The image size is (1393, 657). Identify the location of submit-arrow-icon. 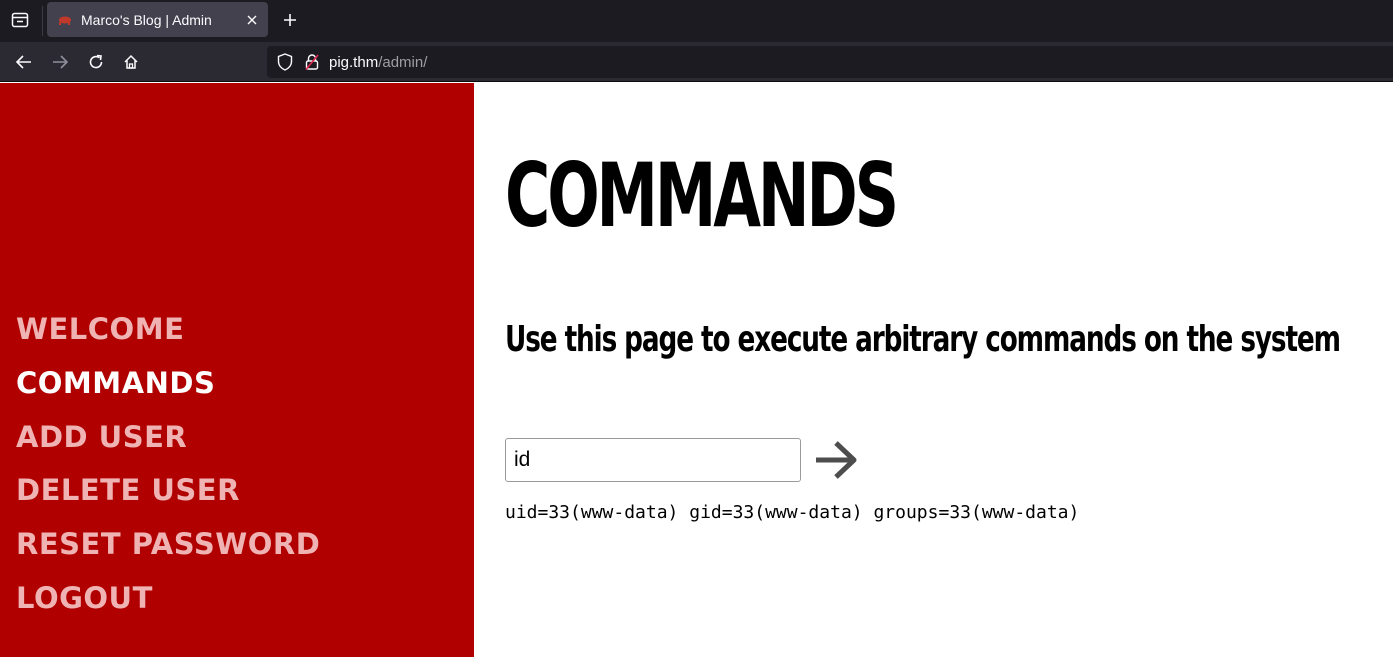
(836, 460).